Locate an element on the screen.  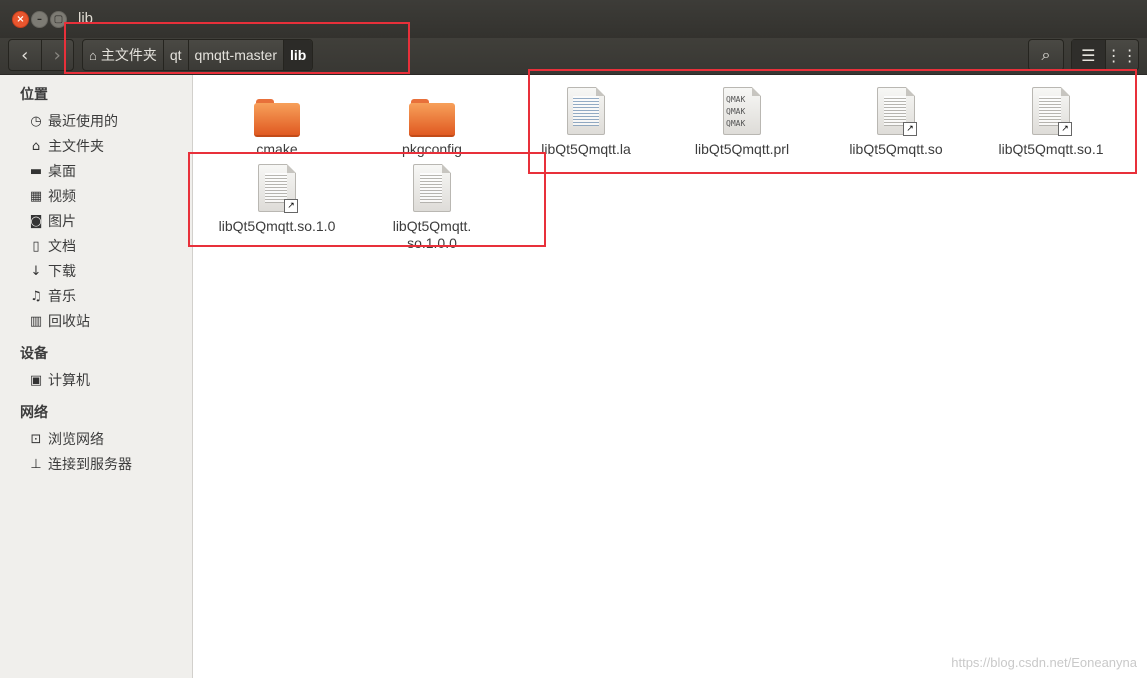
network-icon: ⊡ is located at coordinates (36, 439).